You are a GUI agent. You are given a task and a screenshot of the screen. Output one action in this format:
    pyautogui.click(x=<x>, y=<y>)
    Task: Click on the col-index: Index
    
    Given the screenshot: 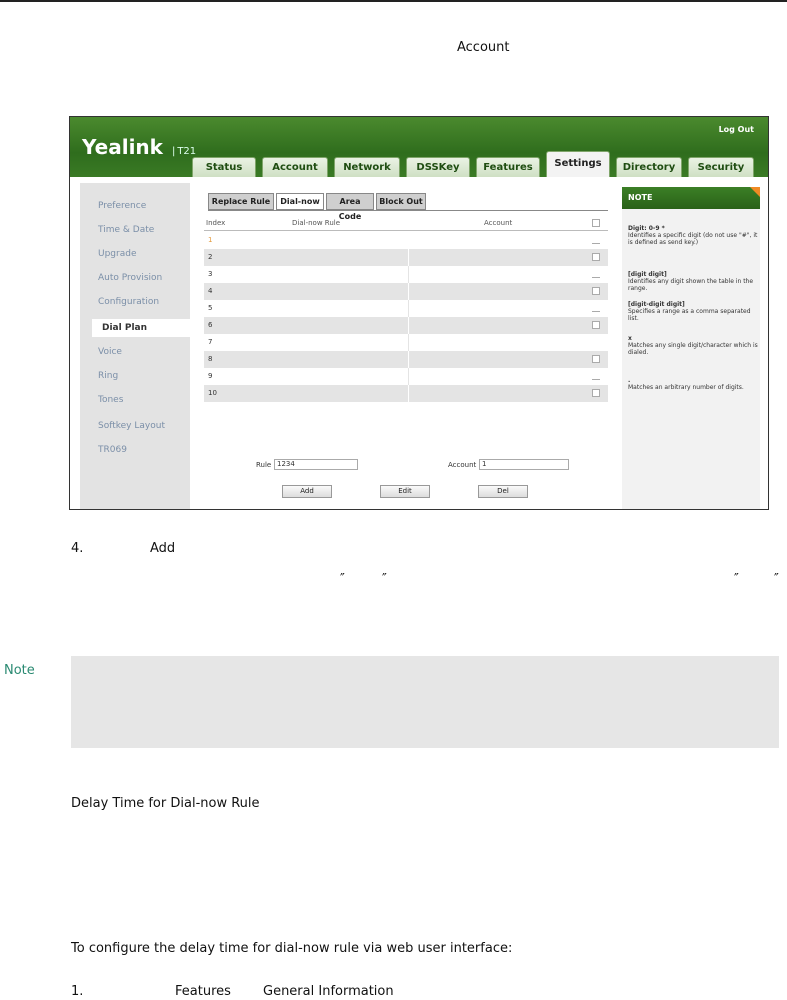 What is the action you would take?
    pyautogui.click(x=216, y=223)
    